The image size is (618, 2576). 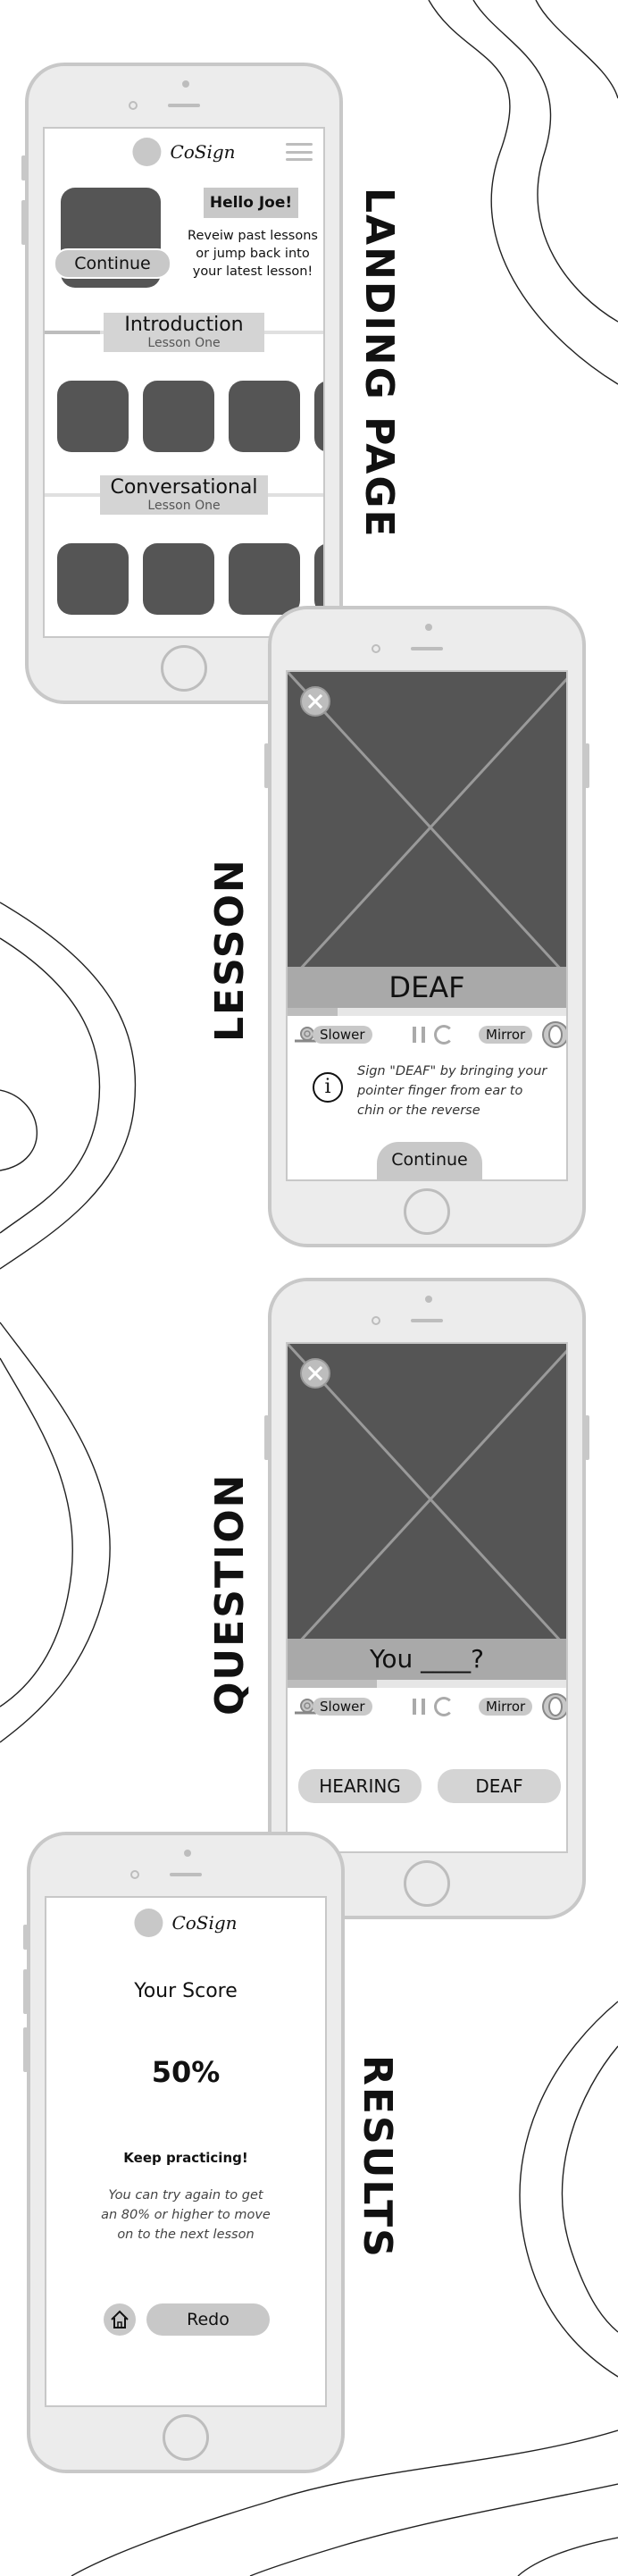 I want to click on score-value: 50%, so click(x=186, y=2072).